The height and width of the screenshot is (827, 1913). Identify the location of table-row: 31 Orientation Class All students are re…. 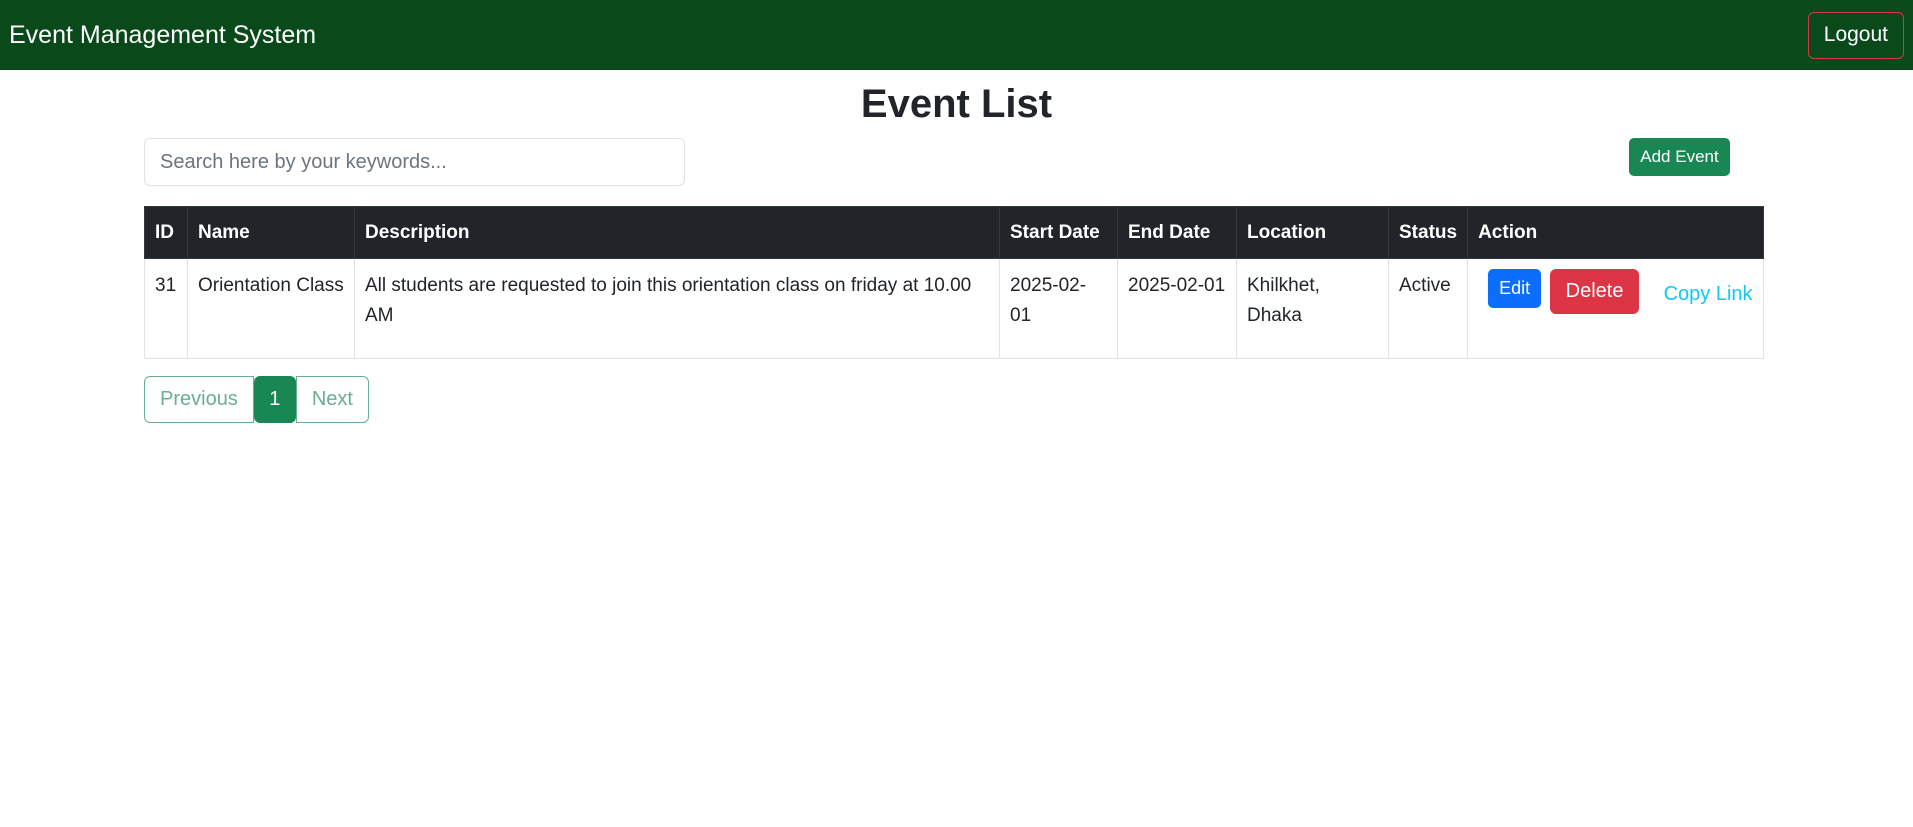
(954, 308).